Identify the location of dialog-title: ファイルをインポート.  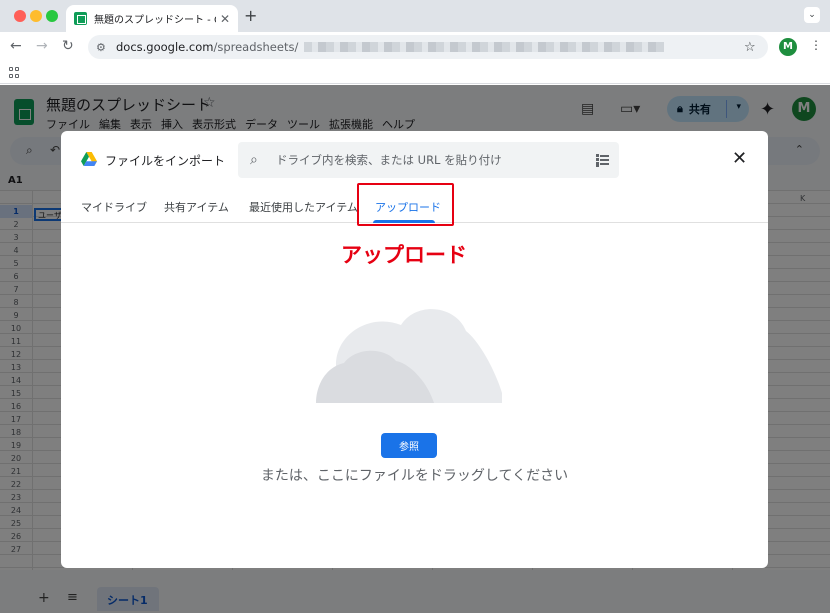
(165, 161).